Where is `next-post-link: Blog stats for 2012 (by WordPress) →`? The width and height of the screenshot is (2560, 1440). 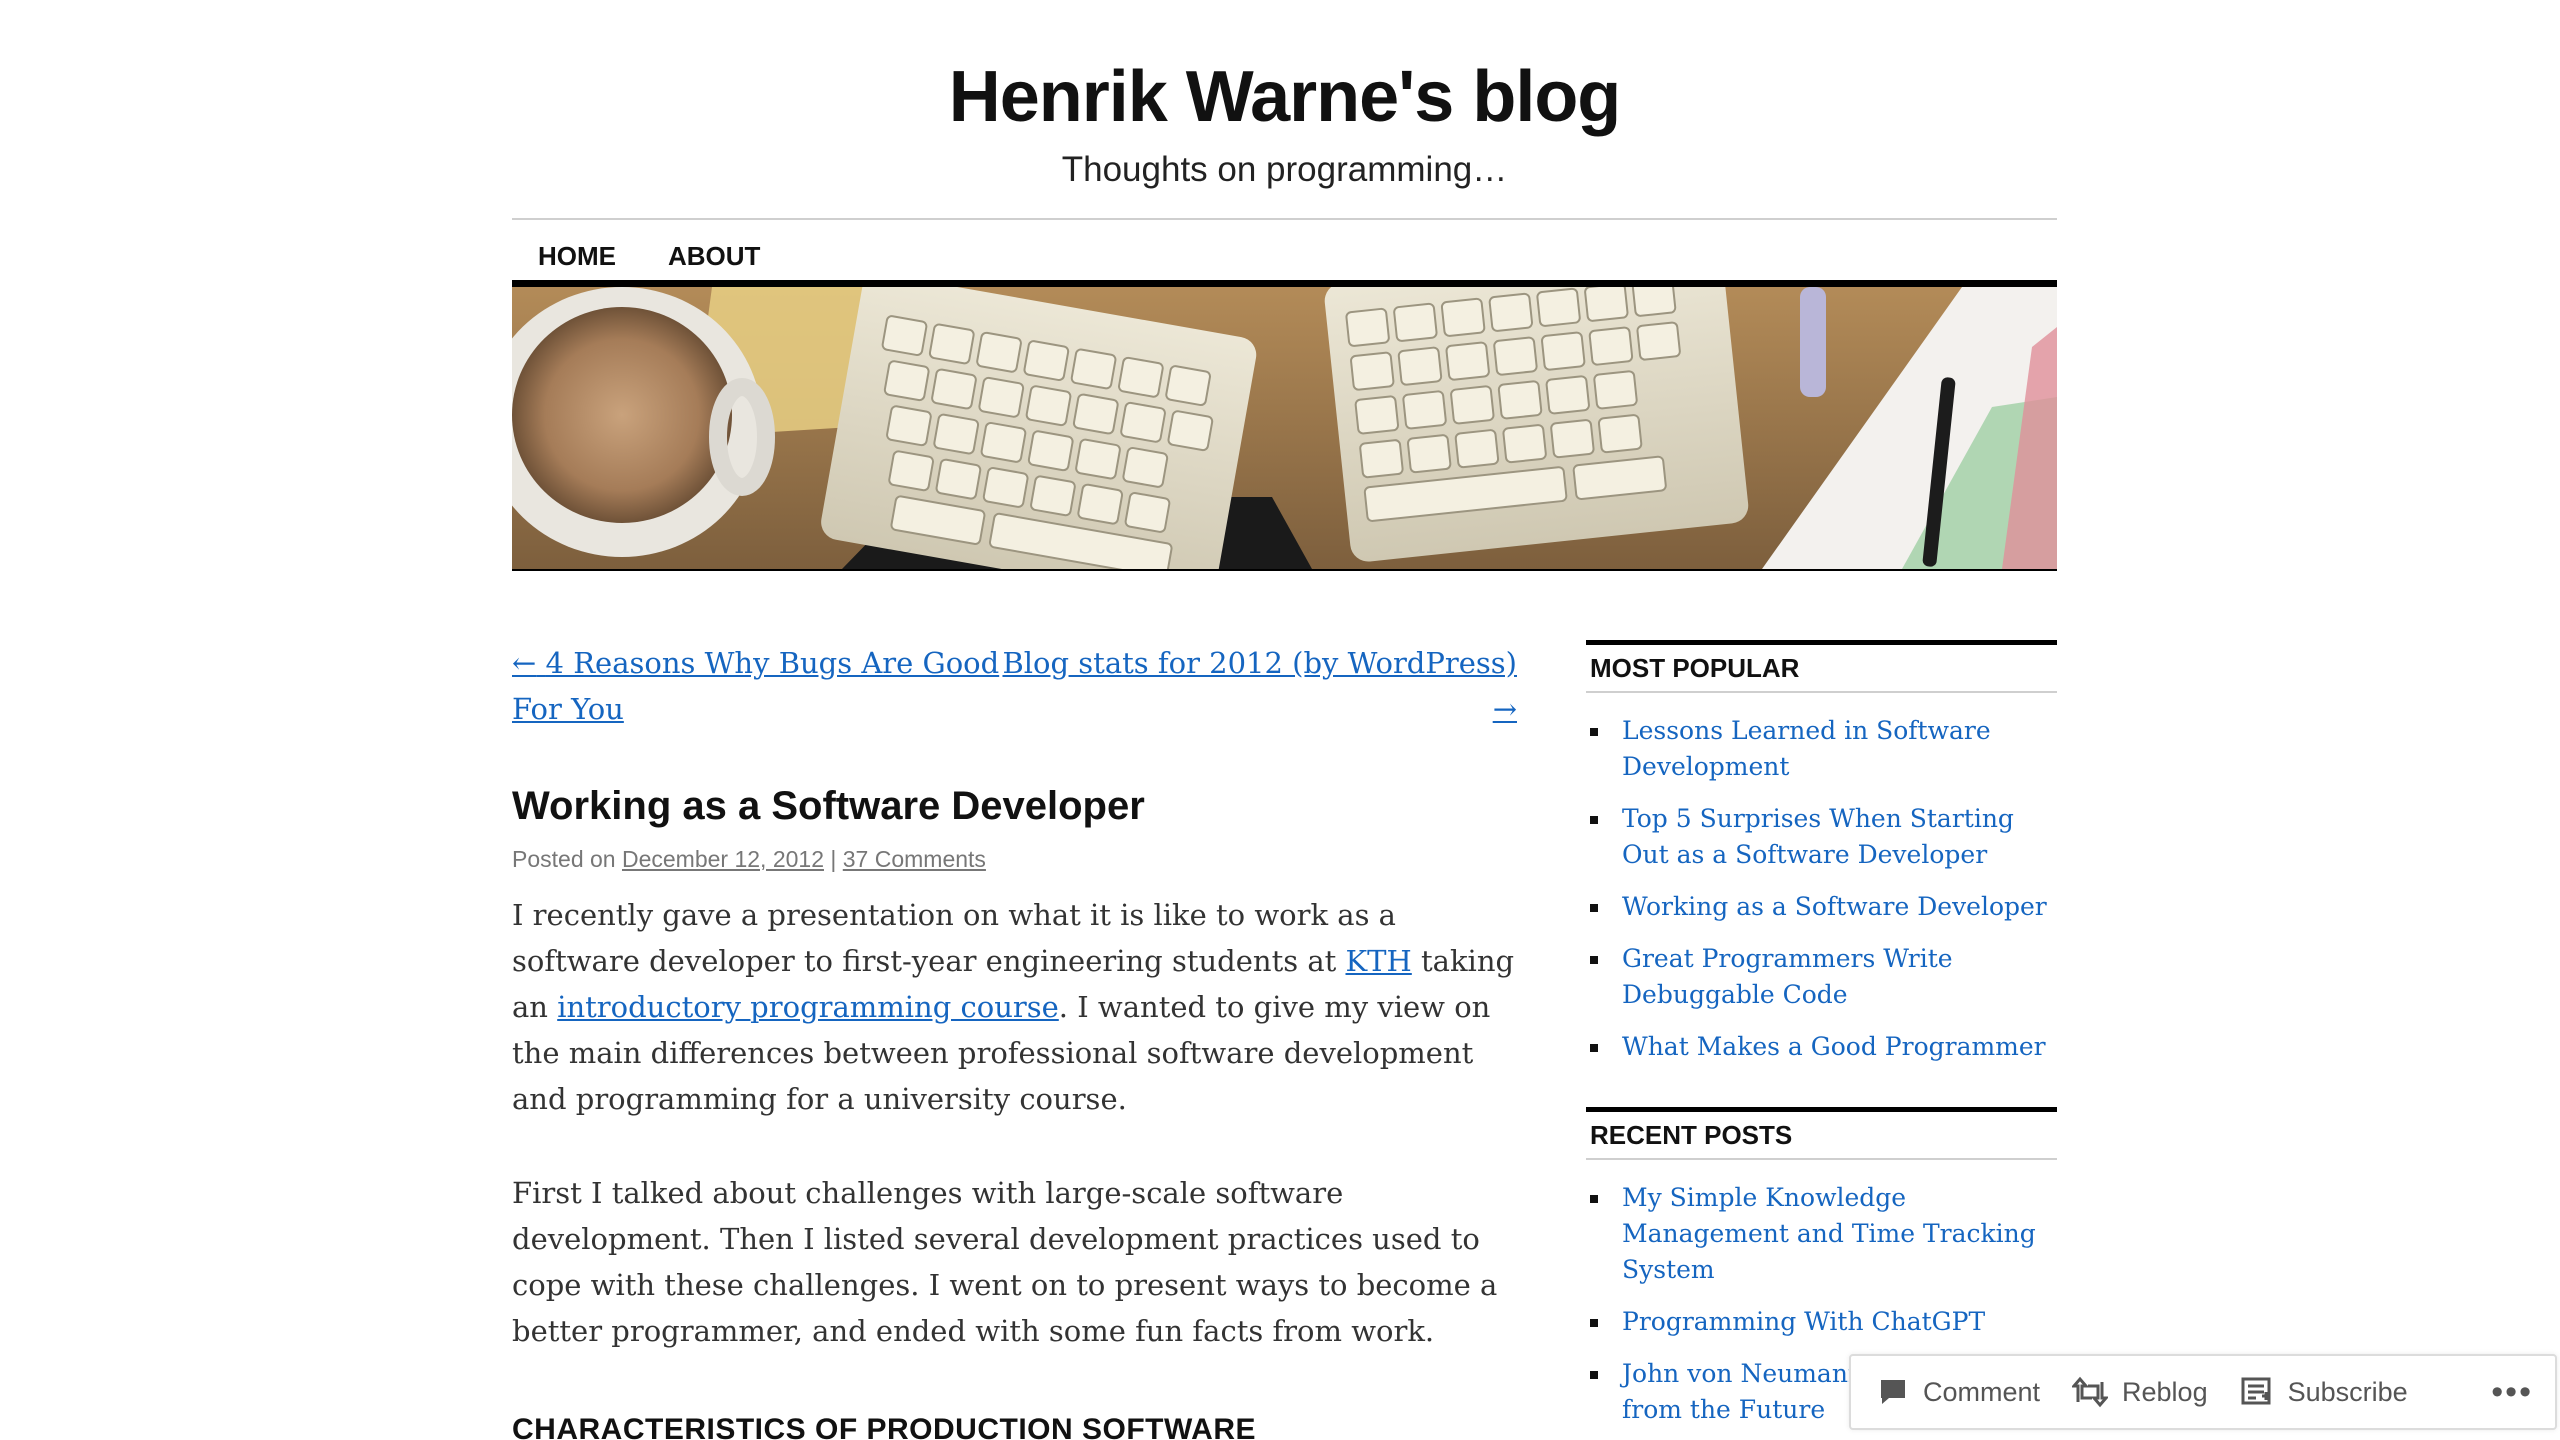
next-post-link: Blog stats for 2012 (by WordPress) → is located at coordinates (1259, 686).